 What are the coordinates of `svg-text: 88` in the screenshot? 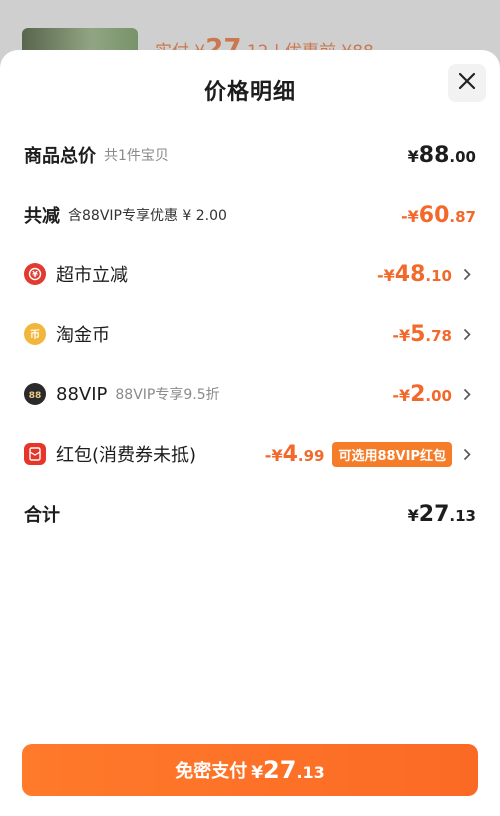 It's located at (35, 396).